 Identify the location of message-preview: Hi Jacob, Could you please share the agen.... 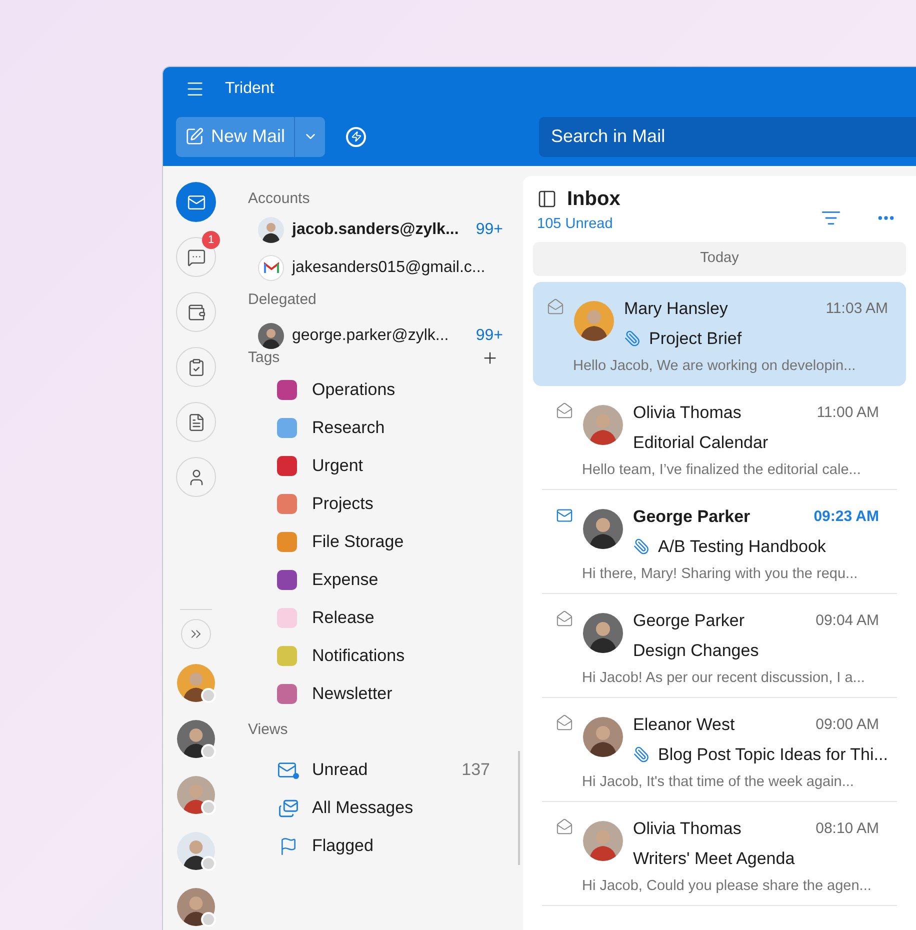
(727, 886).